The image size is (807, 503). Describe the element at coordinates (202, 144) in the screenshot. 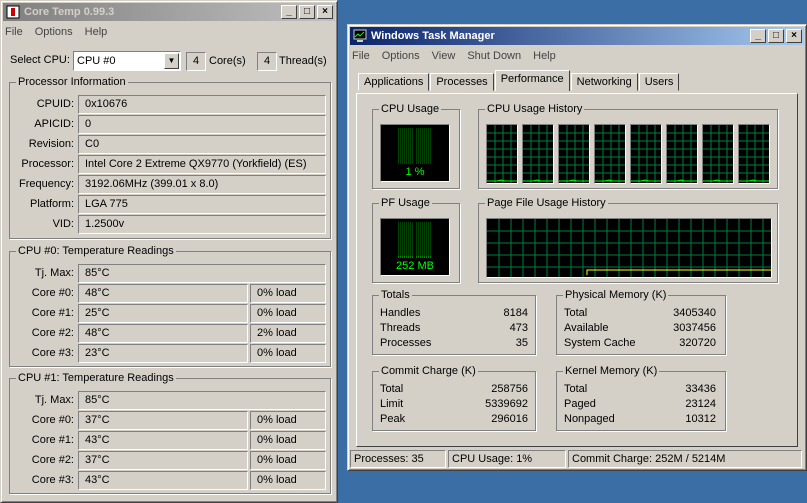

I see `proc-info-value: C0` at that location.